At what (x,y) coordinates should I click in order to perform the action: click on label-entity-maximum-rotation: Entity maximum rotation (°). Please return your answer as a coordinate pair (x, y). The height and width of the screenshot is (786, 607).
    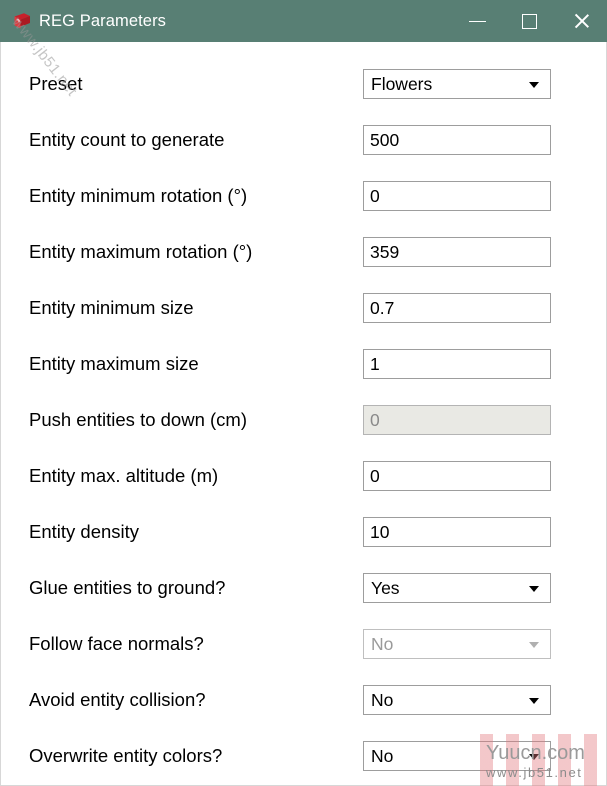
    Looking at the image, I should click on (141, 251).